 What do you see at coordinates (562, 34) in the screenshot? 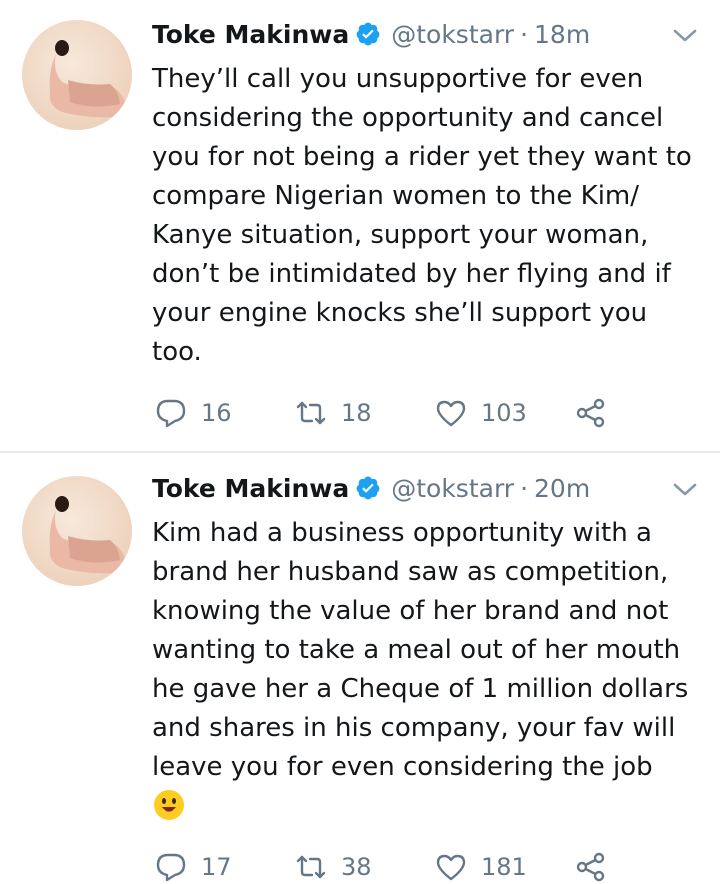
I see `timestamp: 18m` at bounding box center [562, 34].